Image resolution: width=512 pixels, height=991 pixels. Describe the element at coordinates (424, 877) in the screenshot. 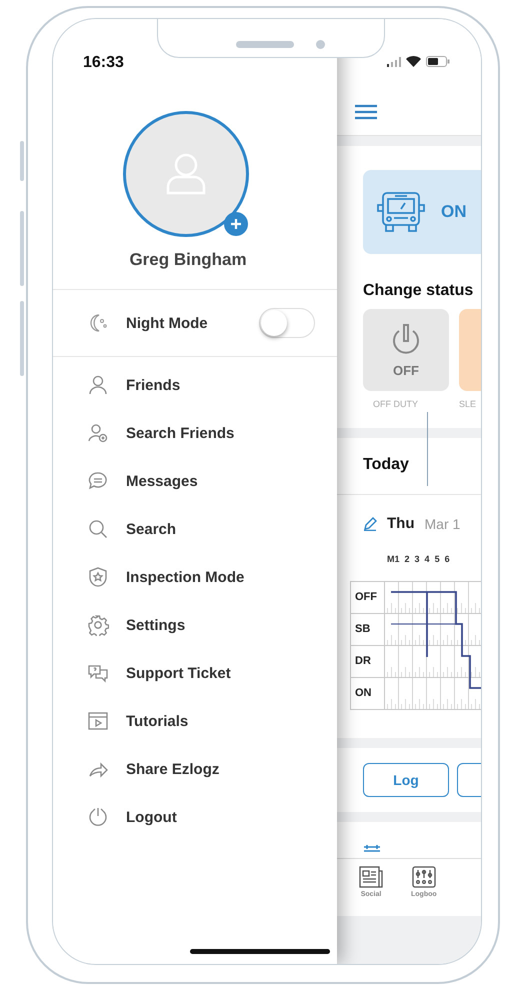

I see `sliders-icon` at that location.